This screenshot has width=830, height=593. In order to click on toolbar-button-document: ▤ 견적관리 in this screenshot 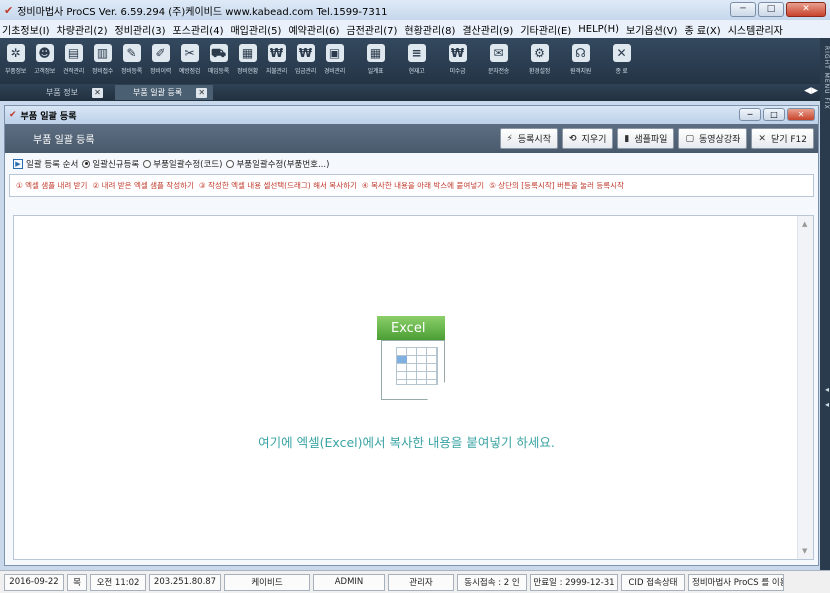, I will do `click(73, 59)`.